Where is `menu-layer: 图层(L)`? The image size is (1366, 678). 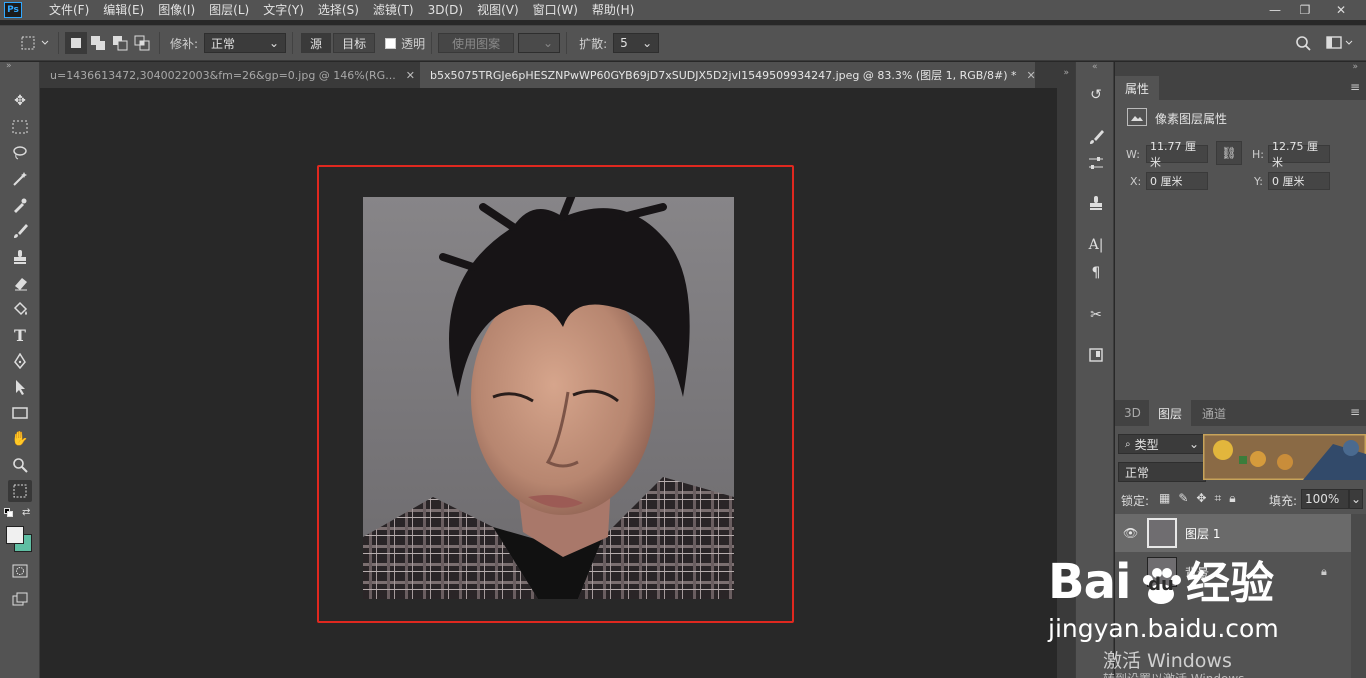
menu-layer: 图层(L) is located at coordinates (229, 10).